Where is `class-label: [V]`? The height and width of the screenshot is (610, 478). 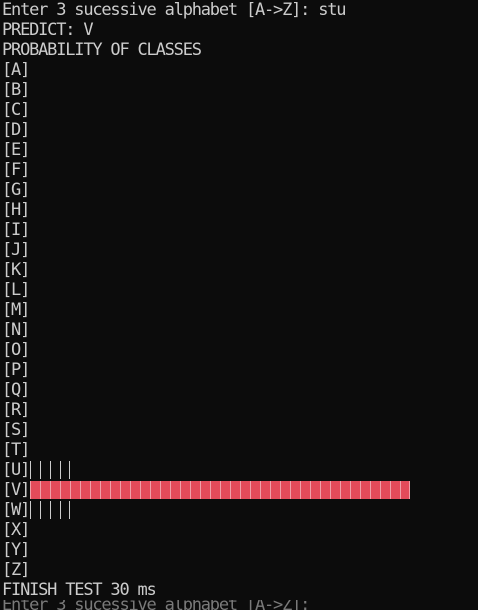 class-label: [V] is located at coordinates (16, 490).